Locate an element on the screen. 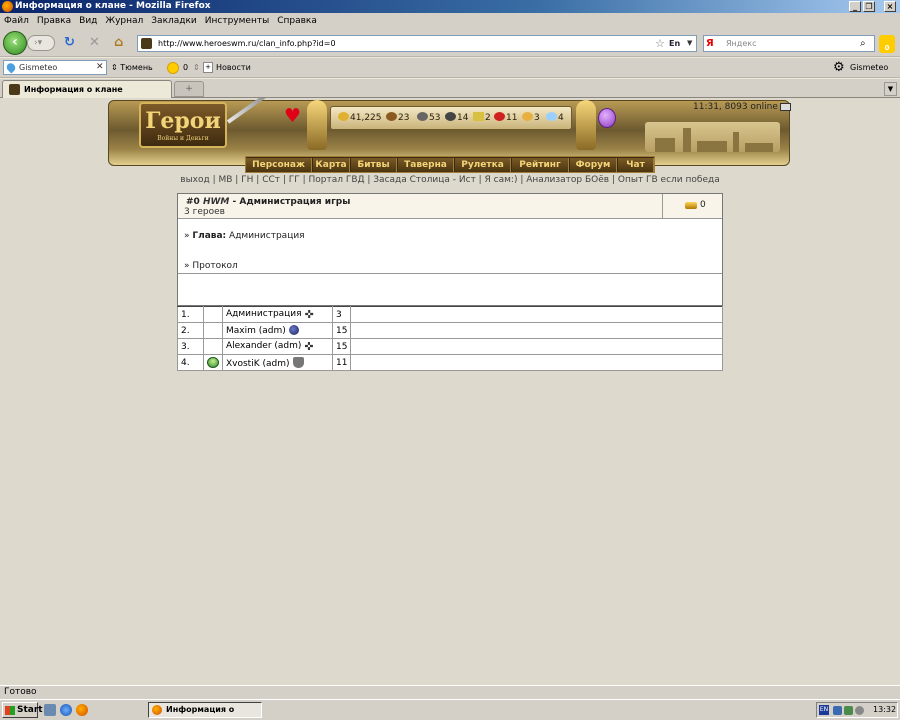 This screenshot has height=720, width=900. heroes-count: 3 героев is located at coordinates (204, 212).